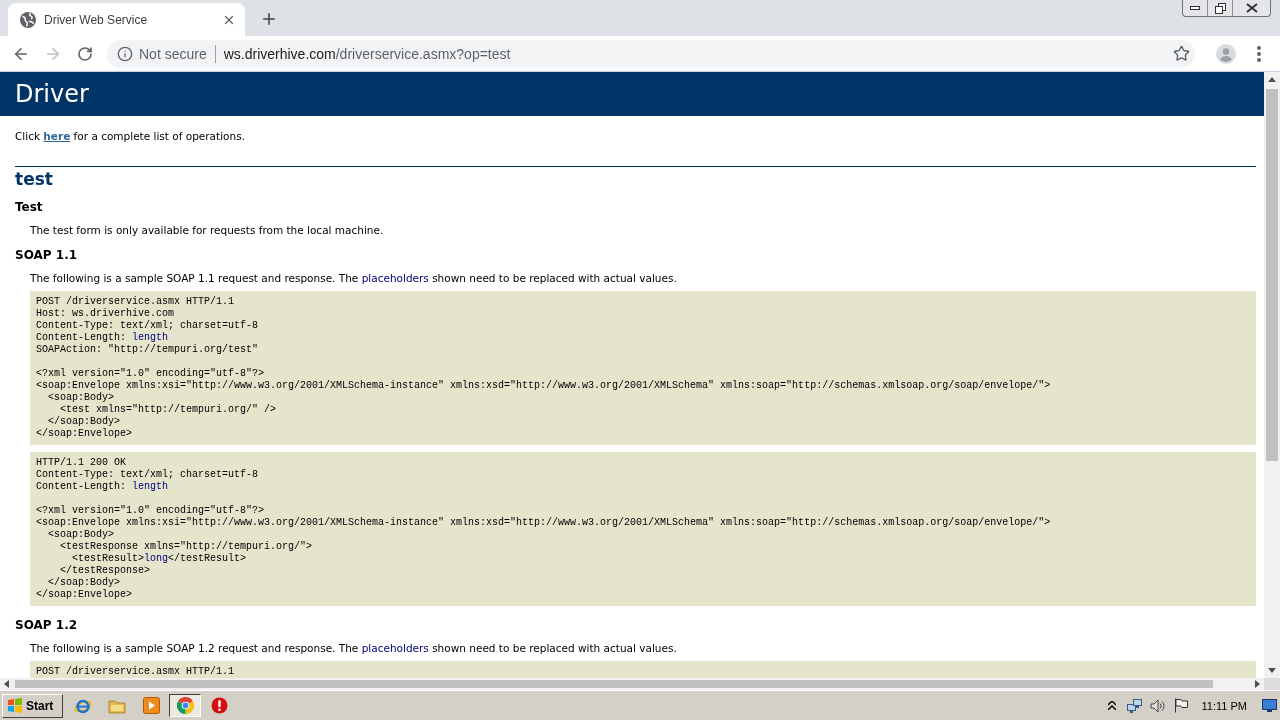 This screenshot has height=720, width=1280. Describe the element at coordinates (1181, 53) in the screenshot. I see `star-icon` at that location.